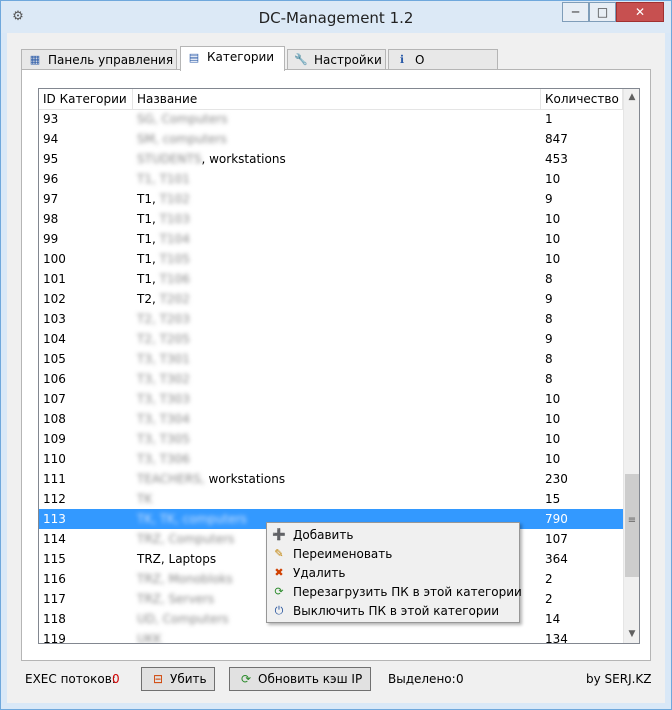 The width and height of the screenshot is (672, 710). I want to click on cell-name: T1, T104, so click(337, 239).